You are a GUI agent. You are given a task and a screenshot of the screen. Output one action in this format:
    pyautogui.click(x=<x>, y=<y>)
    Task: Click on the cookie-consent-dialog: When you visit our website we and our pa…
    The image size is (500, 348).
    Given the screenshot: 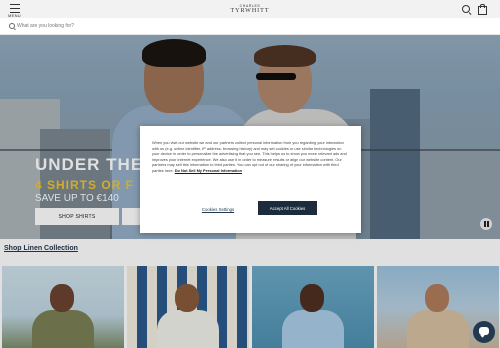 What is the action you would take?
    pyautogui.click(x=250, y=179)
    